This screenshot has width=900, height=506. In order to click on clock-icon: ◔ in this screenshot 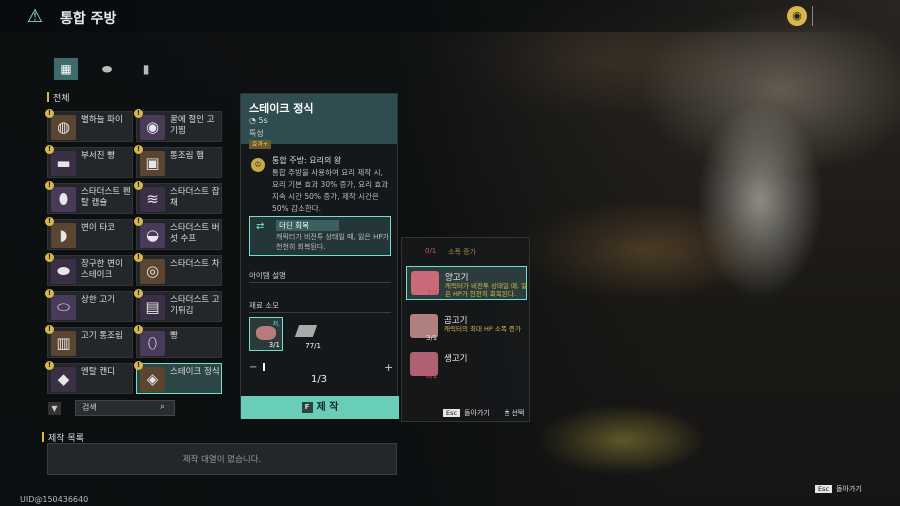, I will do `click(254, 120)`.